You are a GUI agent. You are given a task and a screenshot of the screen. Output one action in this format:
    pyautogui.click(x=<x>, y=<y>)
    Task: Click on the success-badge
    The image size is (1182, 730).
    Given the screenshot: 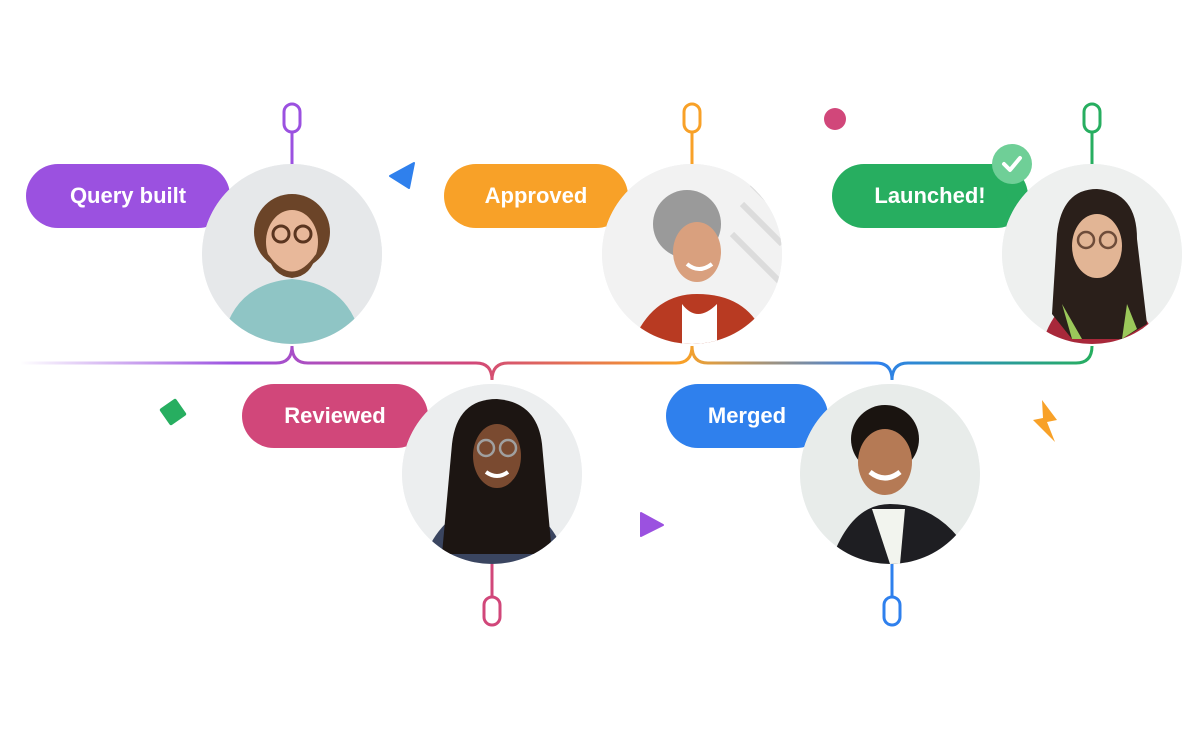 What is the action you would take?
    pyautogui.click(x=1012, y=164)
    